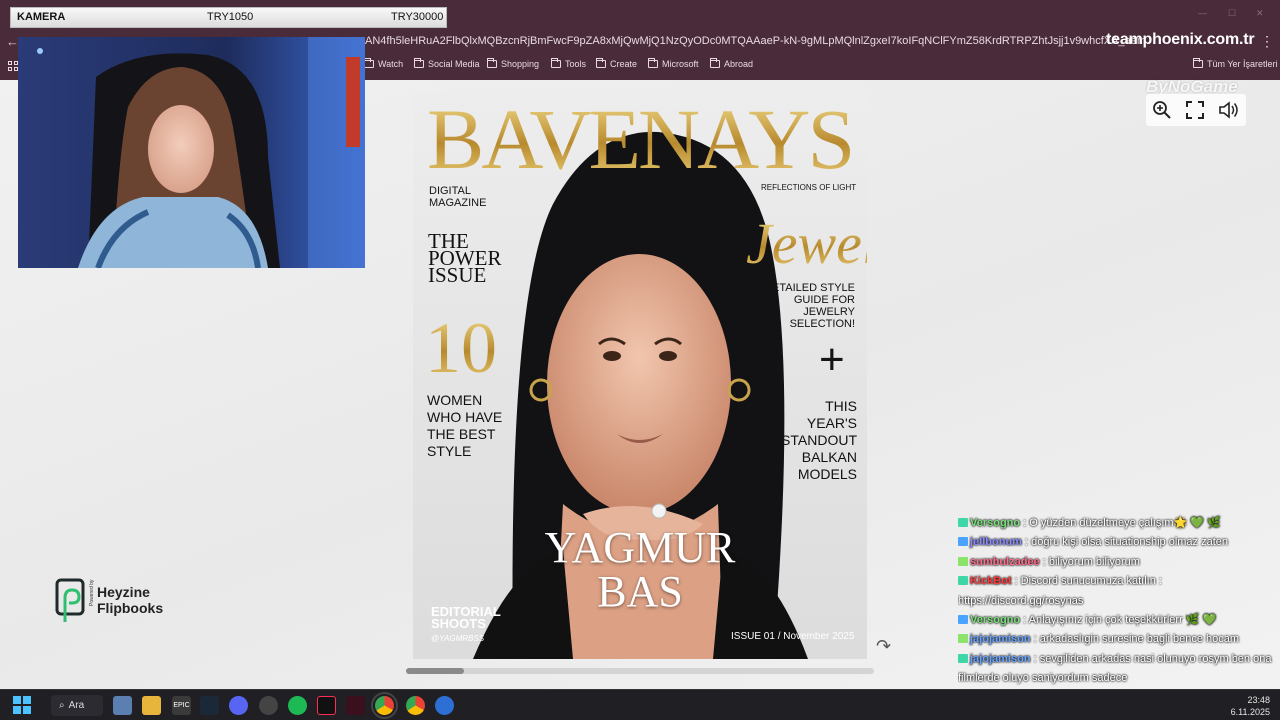 The image size is (1280, 720). Describe the element at coordinates (109, 600) in the screenshot. I see `heyzine-logo: Powered by Heyzine Flipbooks` at that location.